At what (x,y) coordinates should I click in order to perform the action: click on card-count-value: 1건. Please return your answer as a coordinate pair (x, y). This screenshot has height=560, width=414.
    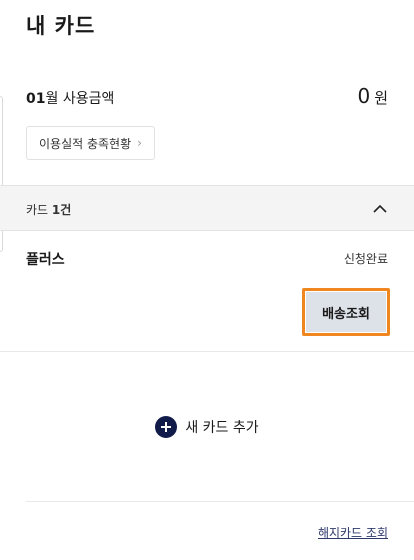
    Looking at the image, I should click on (61, 210).